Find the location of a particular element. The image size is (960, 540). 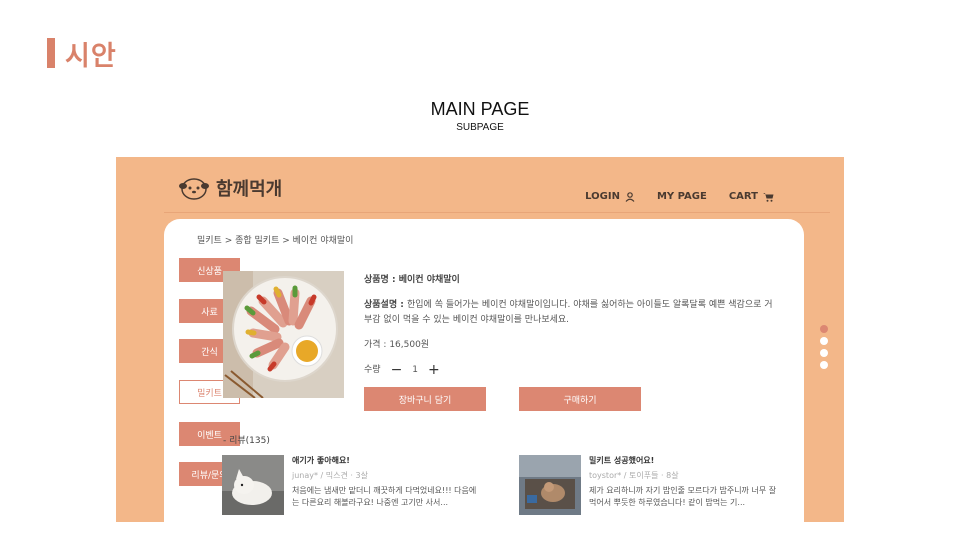

review-meta: junay* / 믹스견 · 3살 is located at coordinates (330, 475).